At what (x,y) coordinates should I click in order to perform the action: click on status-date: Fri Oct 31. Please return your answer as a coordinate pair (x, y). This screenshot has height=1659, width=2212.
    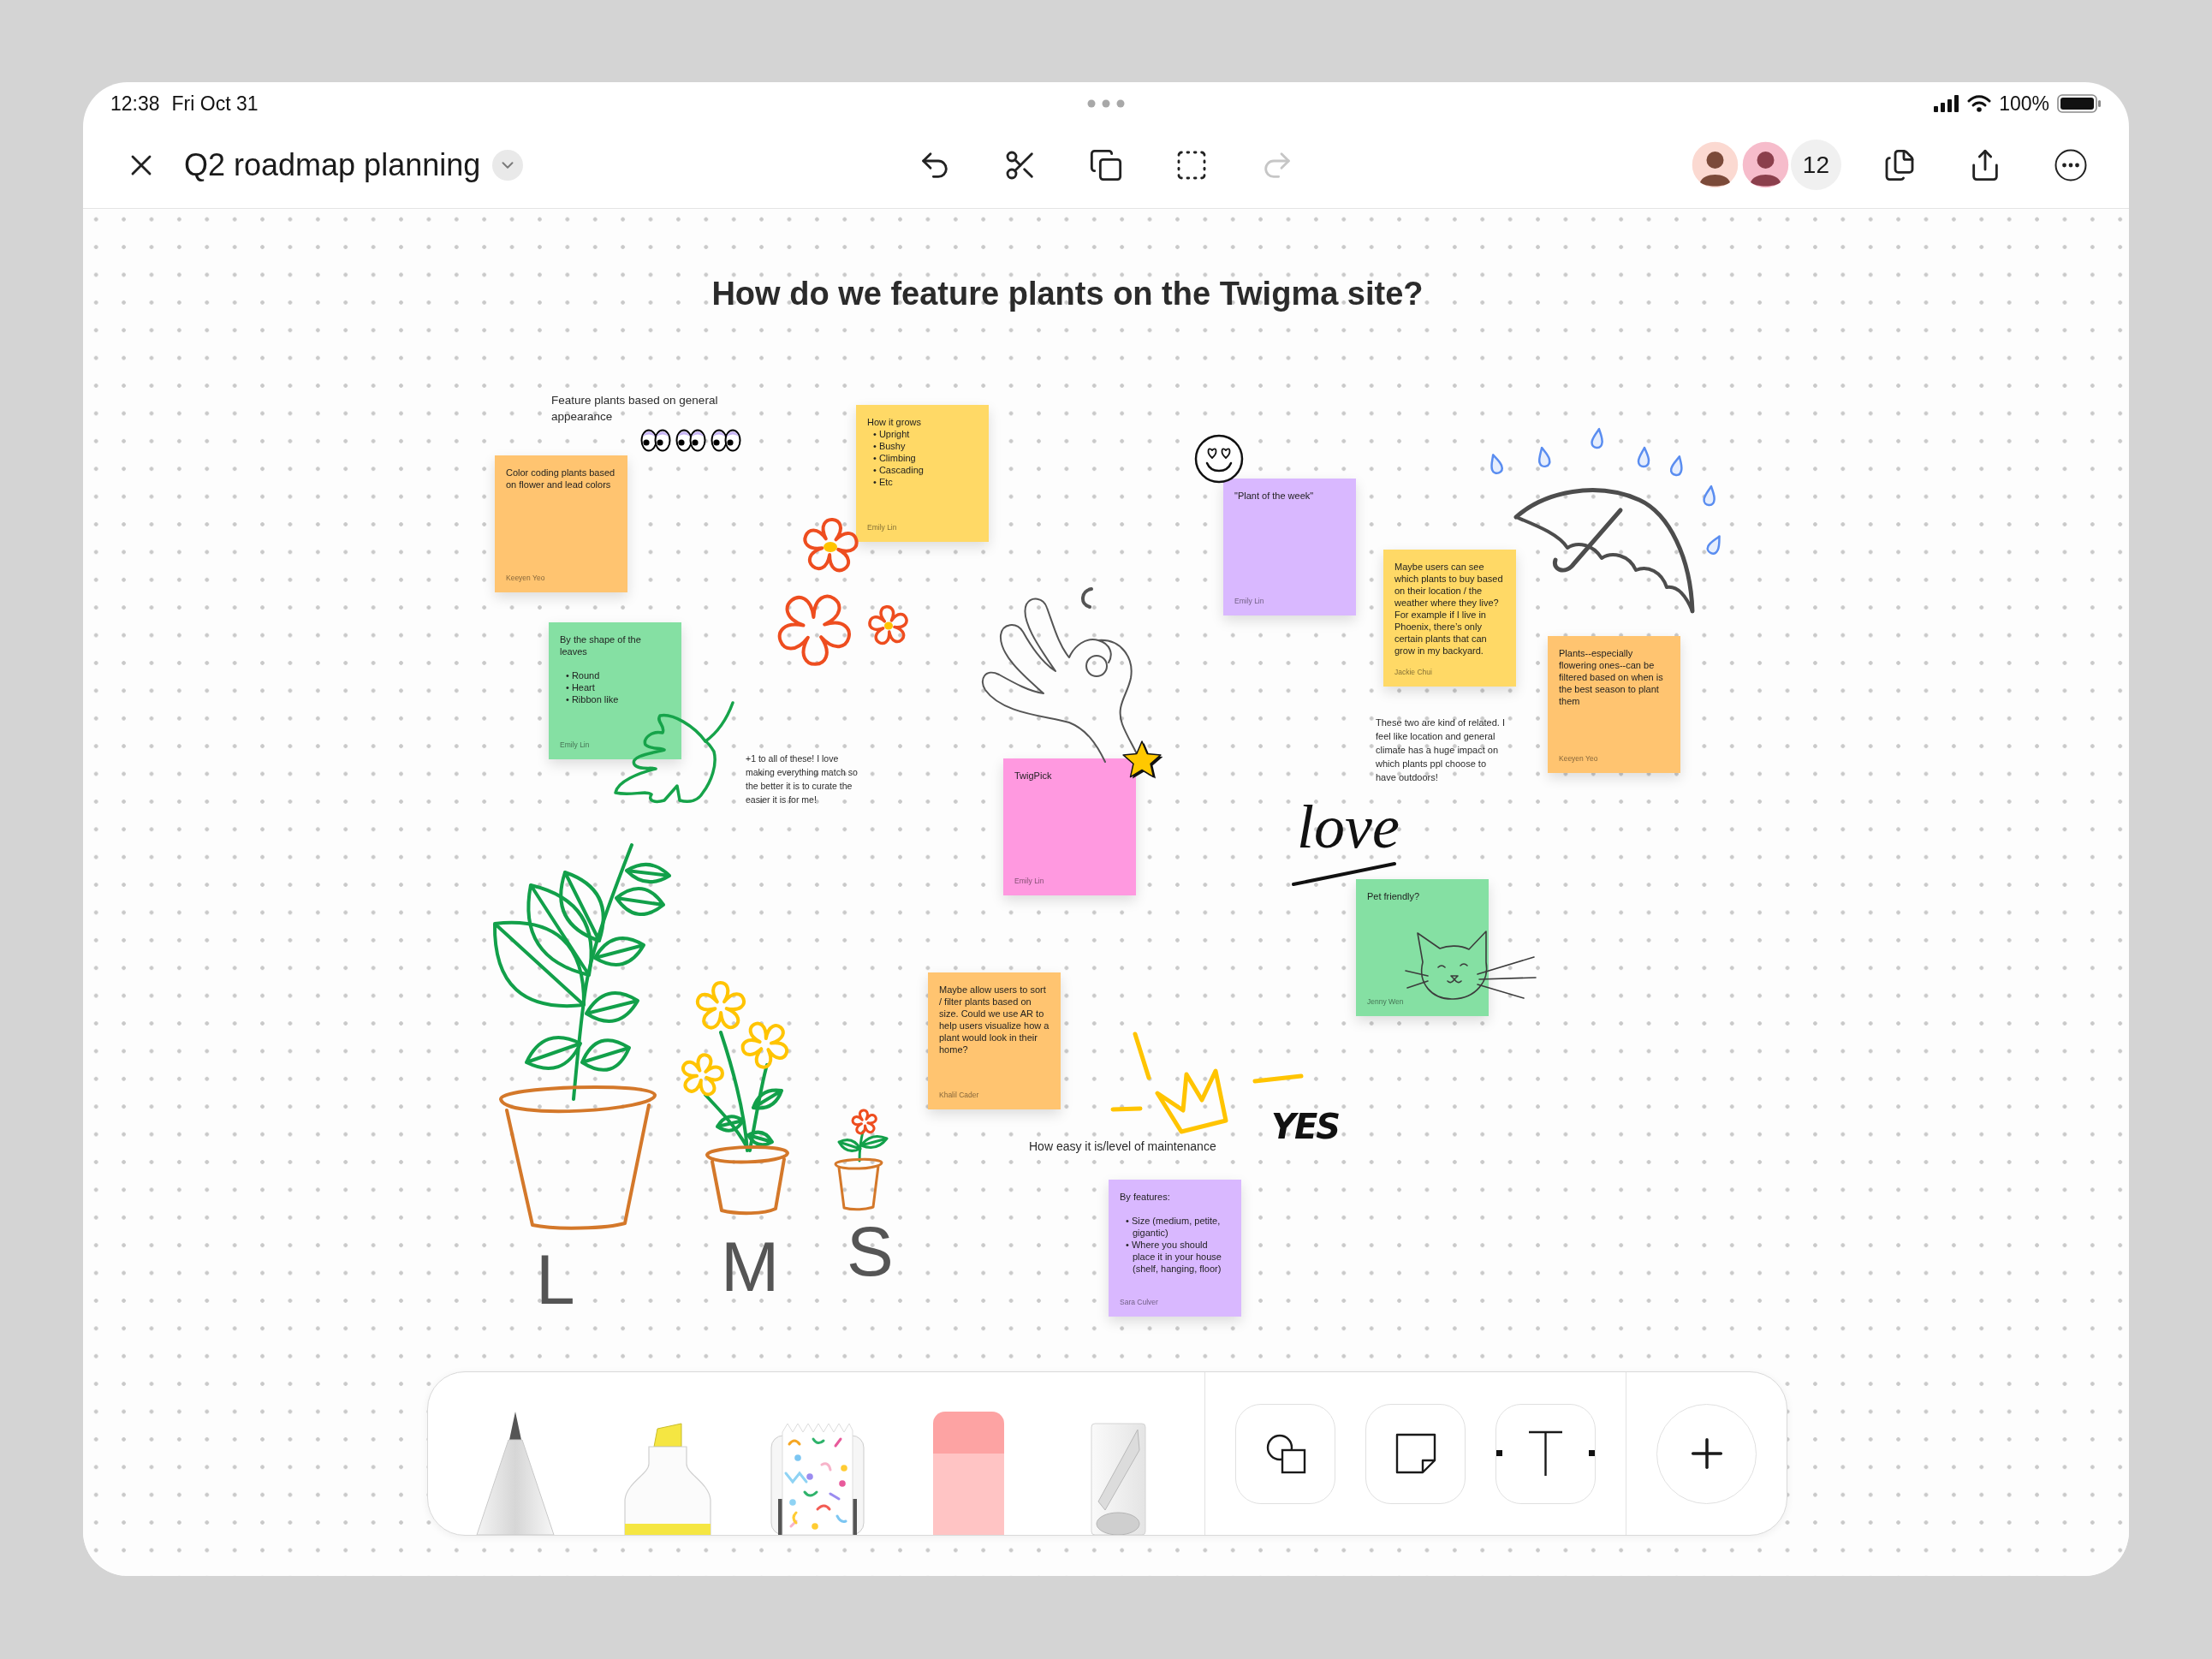
    Looking at the image, I should click on (215, 103).